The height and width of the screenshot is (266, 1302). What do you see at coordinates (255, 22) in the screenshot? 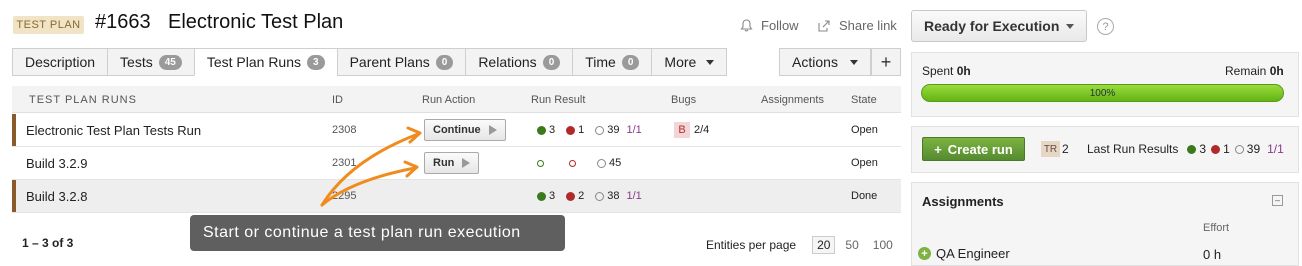
I see `page-title: Electronic Test Plan` at bounding box center [255, 22].